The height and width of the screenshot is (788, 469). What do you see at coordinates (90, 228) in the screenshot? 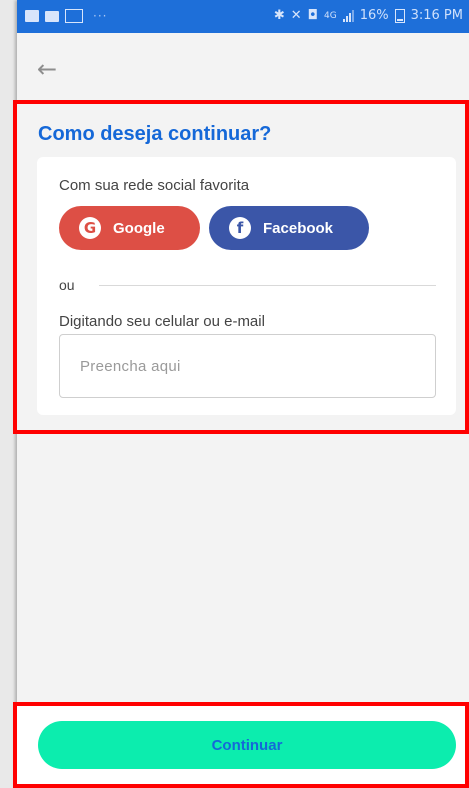
I see `google-icon: G` at bounding box center [90, 228].